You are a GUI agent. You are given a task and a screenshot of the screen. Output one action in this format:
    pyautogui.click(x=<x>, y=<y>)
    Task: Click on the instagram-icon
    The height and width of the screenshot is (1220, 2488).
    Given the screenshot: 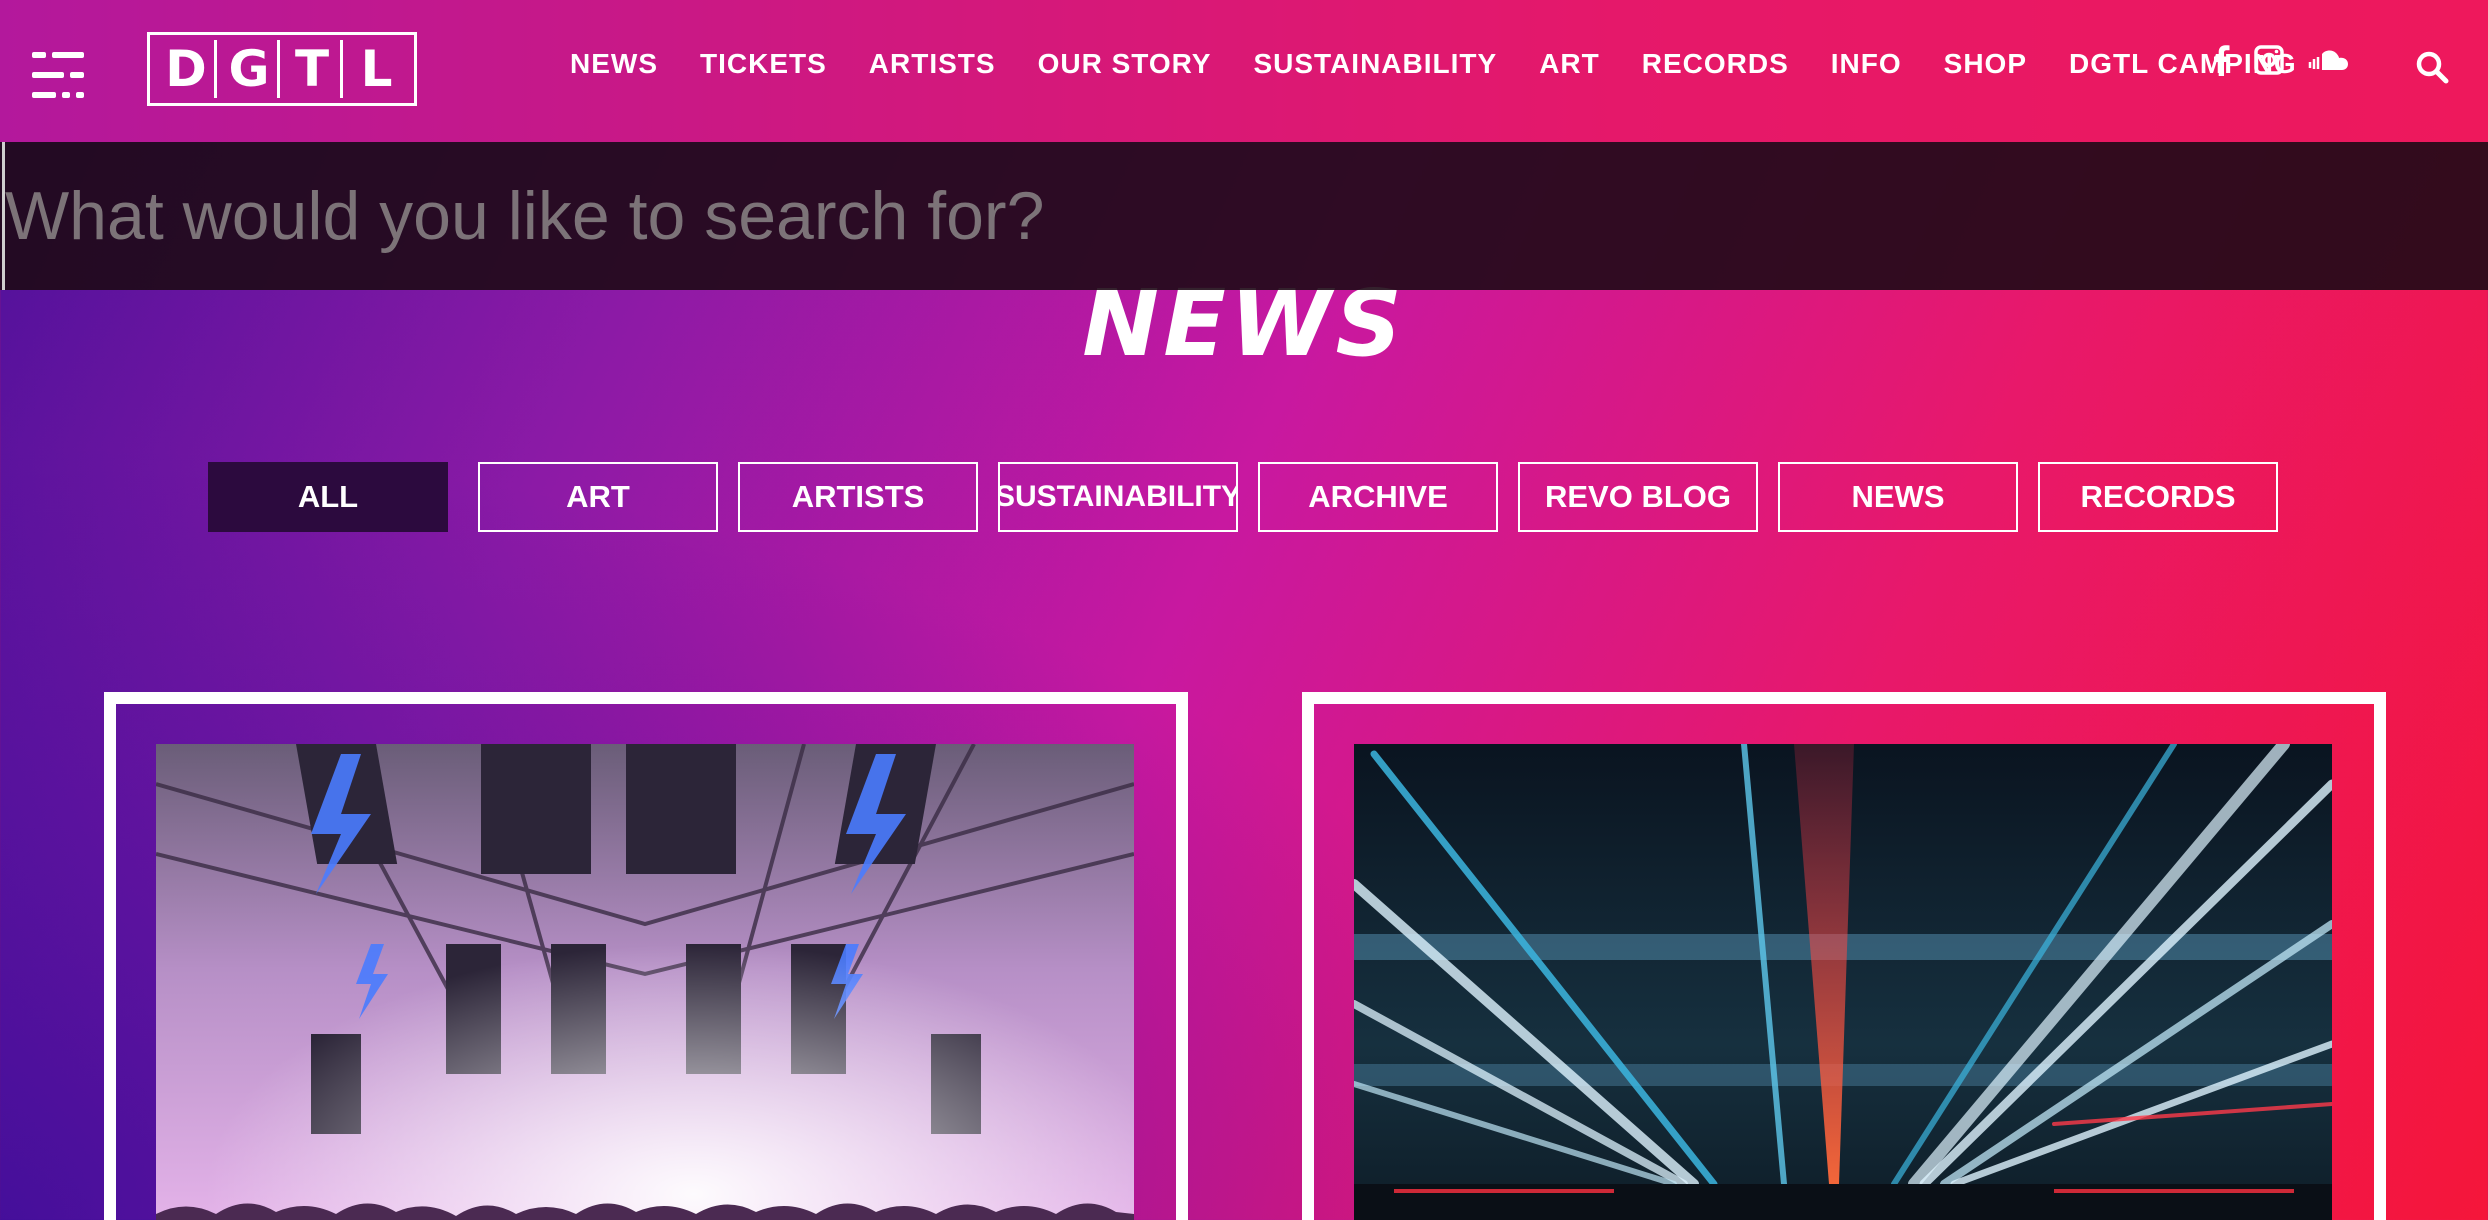 What is the action you would take?
    pyautogui.click(x=2269, y=60)
    